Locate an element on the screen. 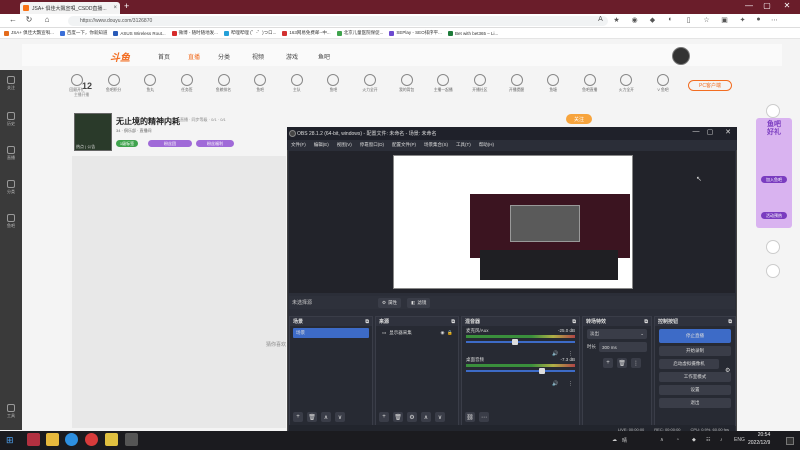 The width and height of the screenshot is (800, 450). nav-category: 分类 is located at coordinates (224, 56).